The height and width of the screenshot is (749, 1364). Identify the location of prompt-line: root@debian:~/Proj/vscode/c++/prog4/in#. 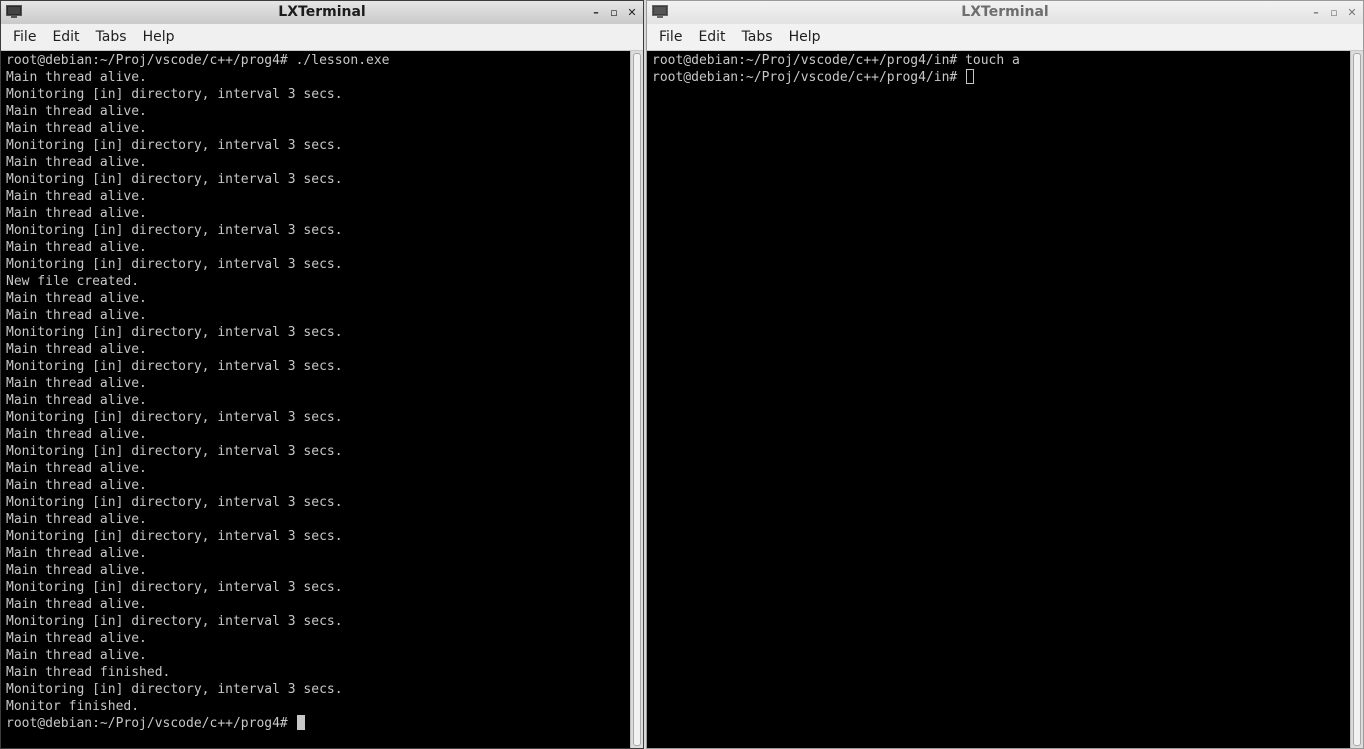
(1001, 77).